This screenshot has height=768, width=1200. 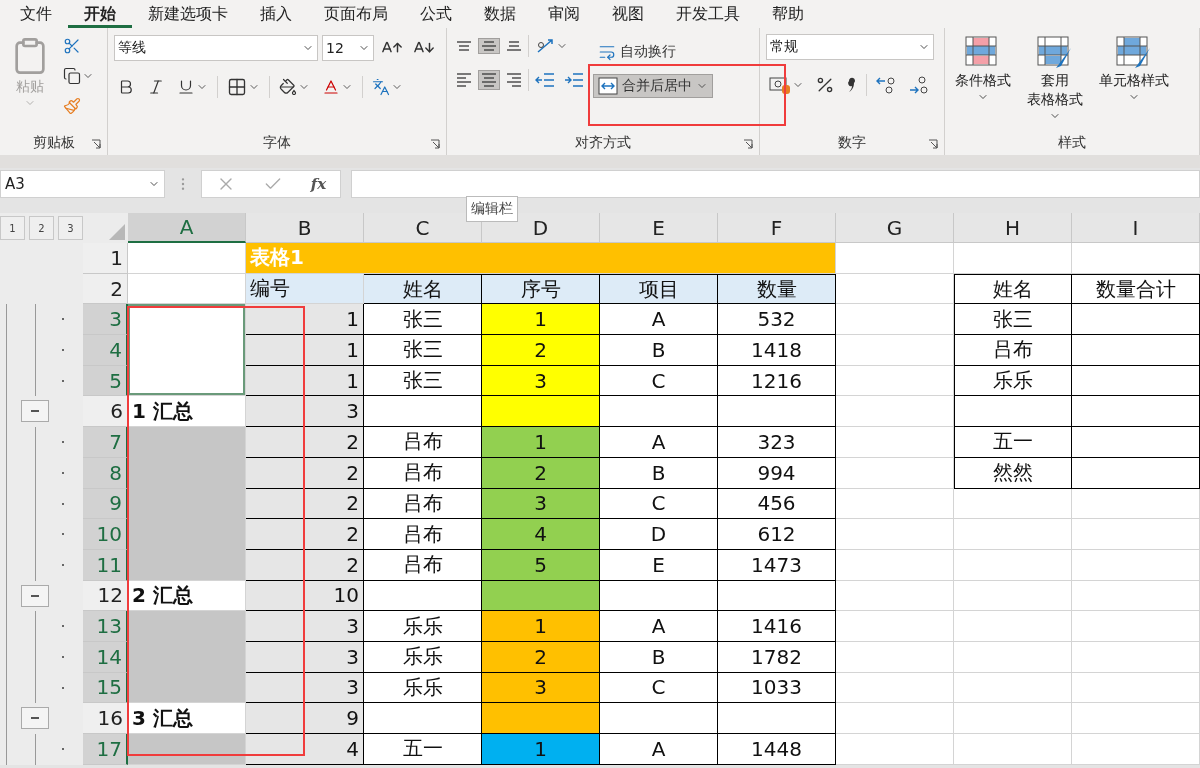 What do you see at coordinates (348, 48) in the screenshot?
I see `font-size-select: 12` at bounding box center [348, 48].